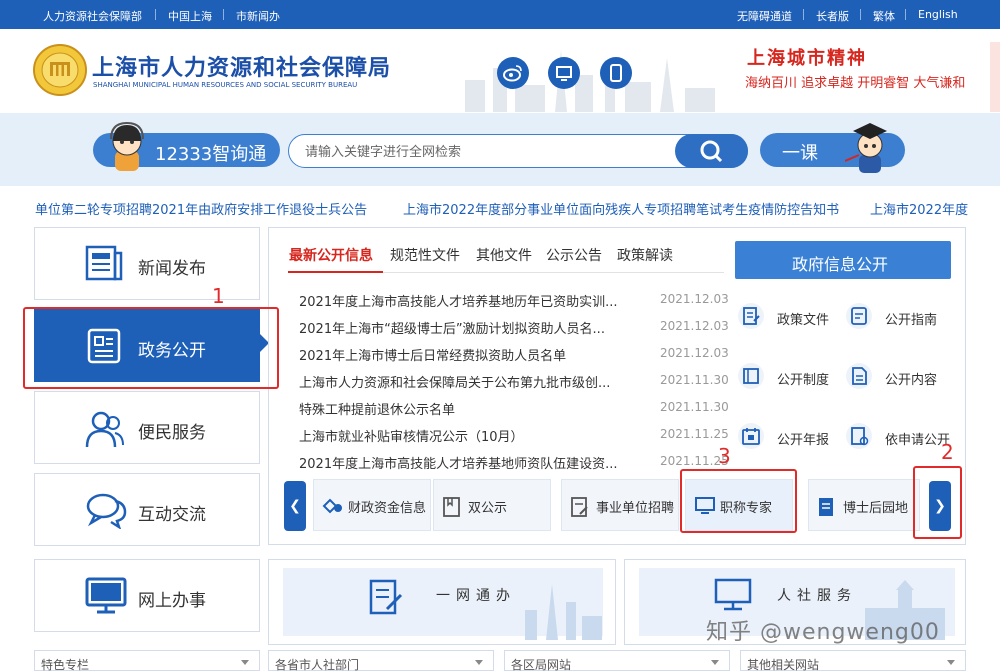 Image resolution: width=1000 pixels, height=671 pixels. What do you see at coordinates (870, 147) in the screenshot?
I see `mascot-graduate-icon` at bounding box center [870, 147].